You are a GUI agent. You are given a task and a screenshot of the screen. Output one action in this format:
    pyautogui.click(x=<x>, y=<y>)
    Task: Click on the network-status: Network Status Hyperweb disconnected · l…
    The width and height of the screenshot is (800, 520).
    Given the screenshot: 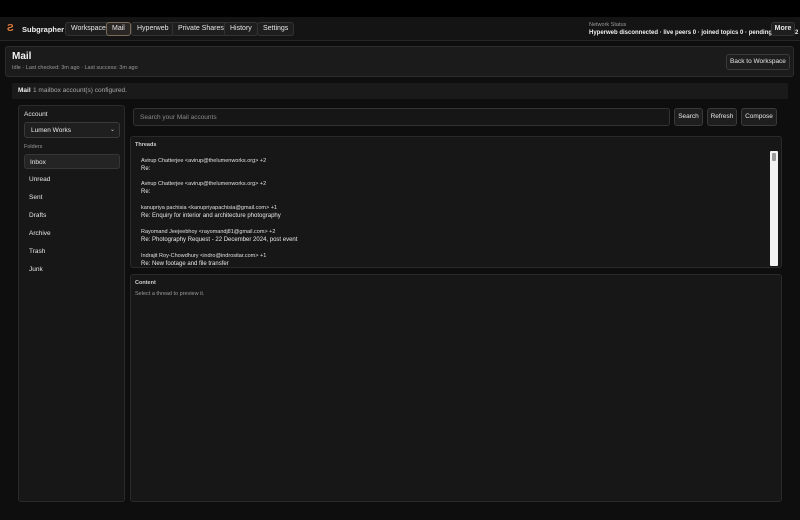 What is the action you would take?
    pyautogui.click(x=693, y=29)
    